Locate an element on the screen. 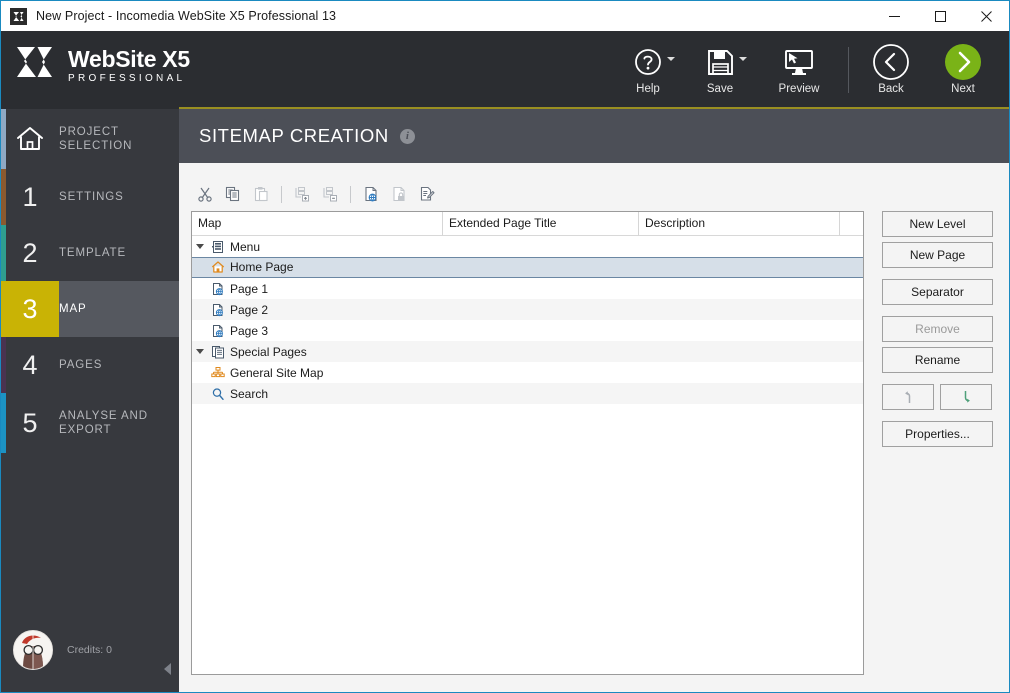  sidebar-item-template: 2 TEMPLATE is located at coordinates (90, 253).